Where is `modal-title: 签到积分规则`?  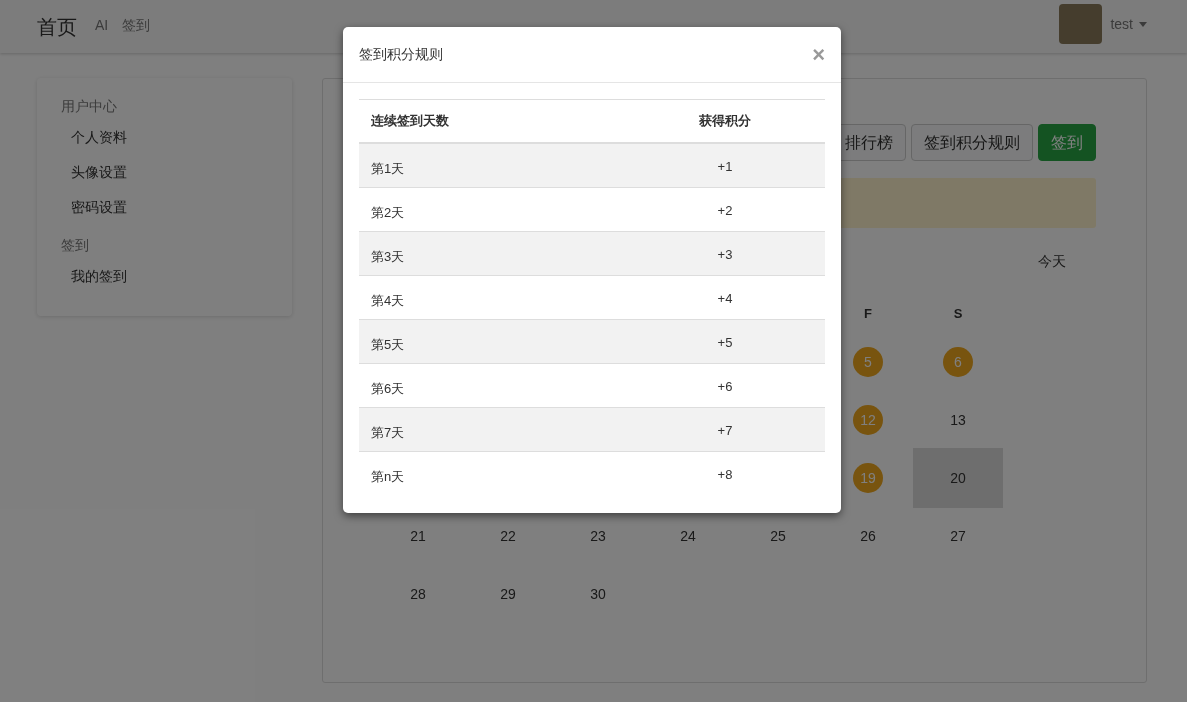
modal-title: 签到积分规则 is located at coordinates (401, 54).